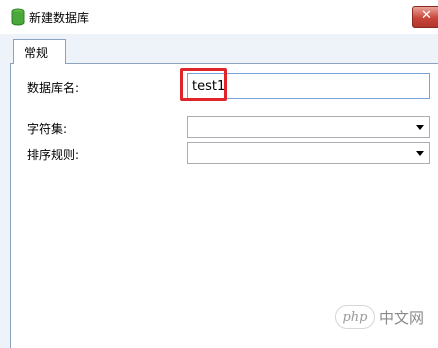 Image resolution: width=438 pixels, height=348 pixels. Describe the element at coordinates (308, 127) in the screenshot. I see `charset-select` at that location.